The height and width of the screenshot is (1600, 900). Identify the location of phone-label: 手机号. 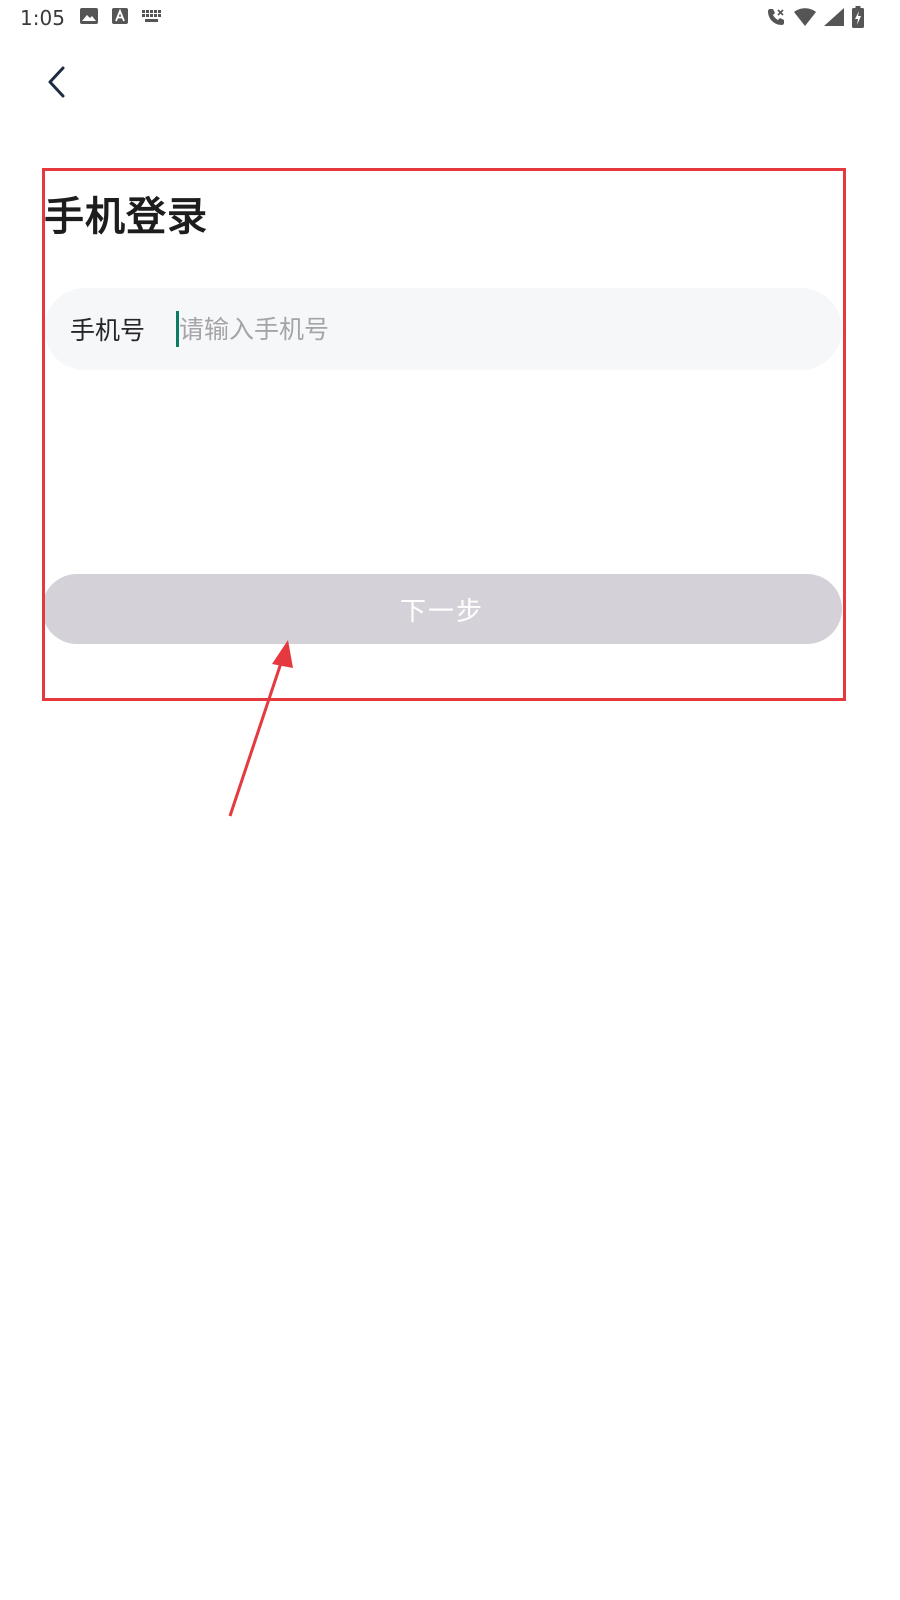
(108, 330).